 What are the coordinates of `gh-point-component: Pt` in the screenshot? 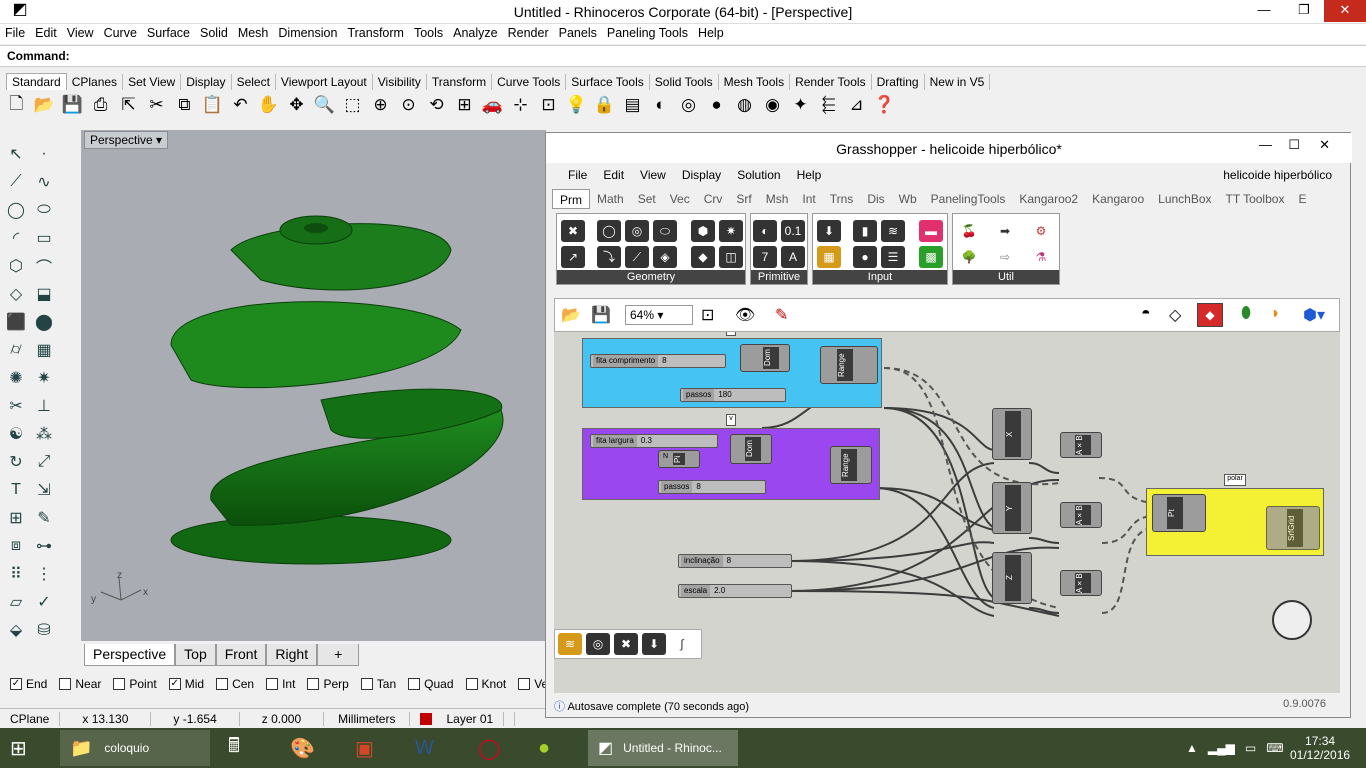 It's located at (1179, 513).